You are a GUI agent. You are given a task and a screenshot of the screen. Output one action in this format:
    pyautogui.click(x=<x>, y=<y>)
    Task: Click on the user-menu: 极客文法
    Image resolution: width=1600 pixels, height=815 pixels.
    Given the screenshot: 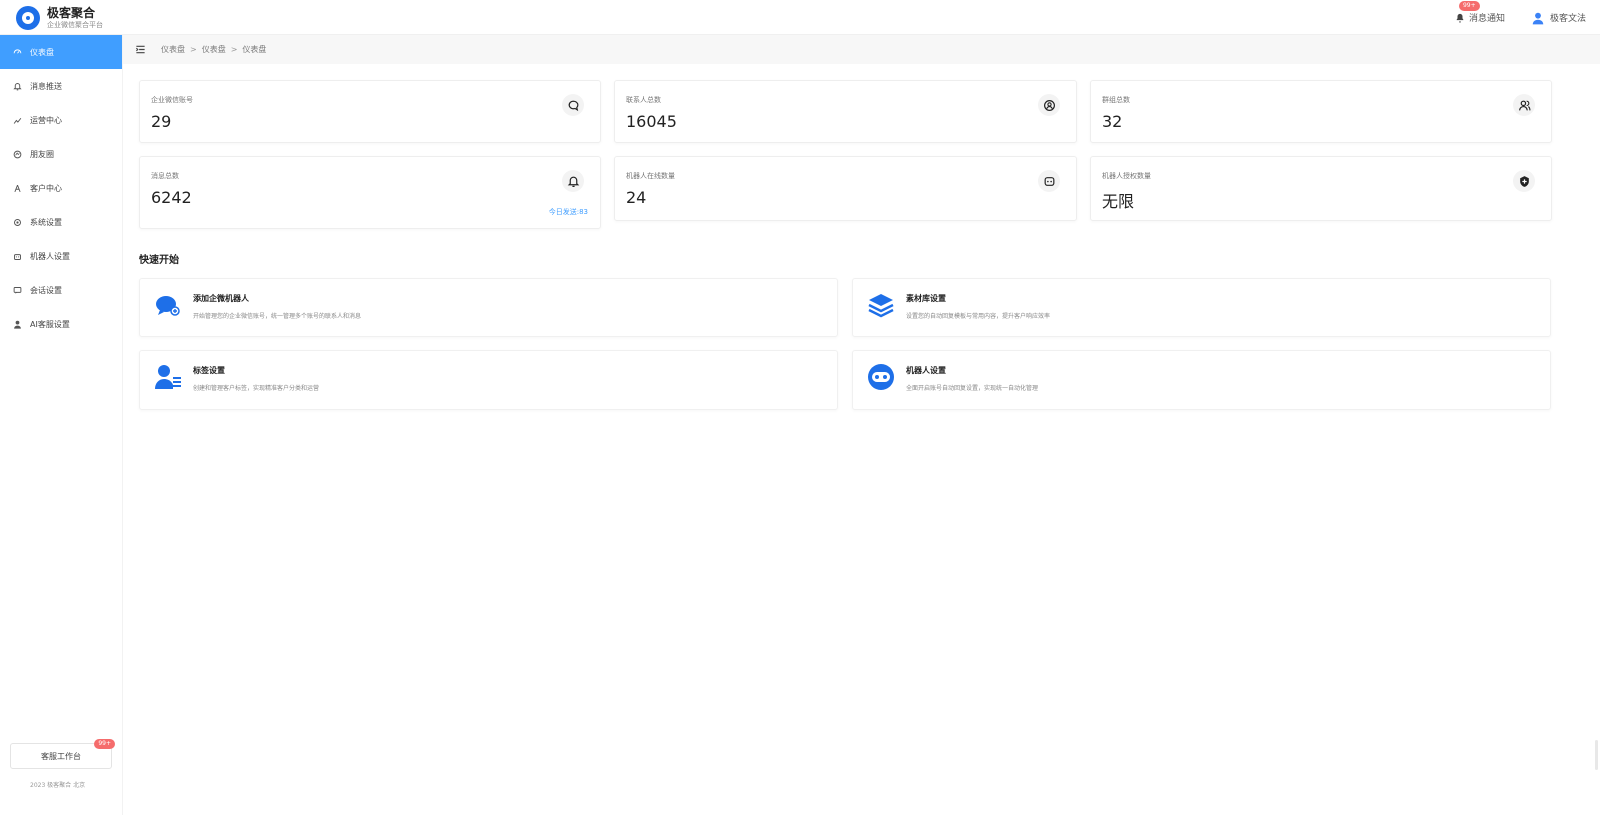 What is the action you would take?
    pyautogui.click(x=1558, y=18)
    